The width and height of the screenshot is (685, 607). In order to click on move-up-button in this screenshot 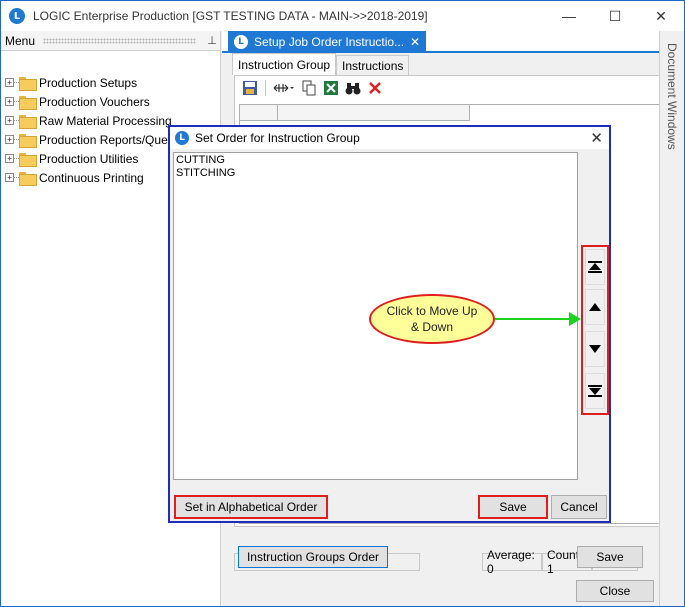, I will do `click(595, 307)`.